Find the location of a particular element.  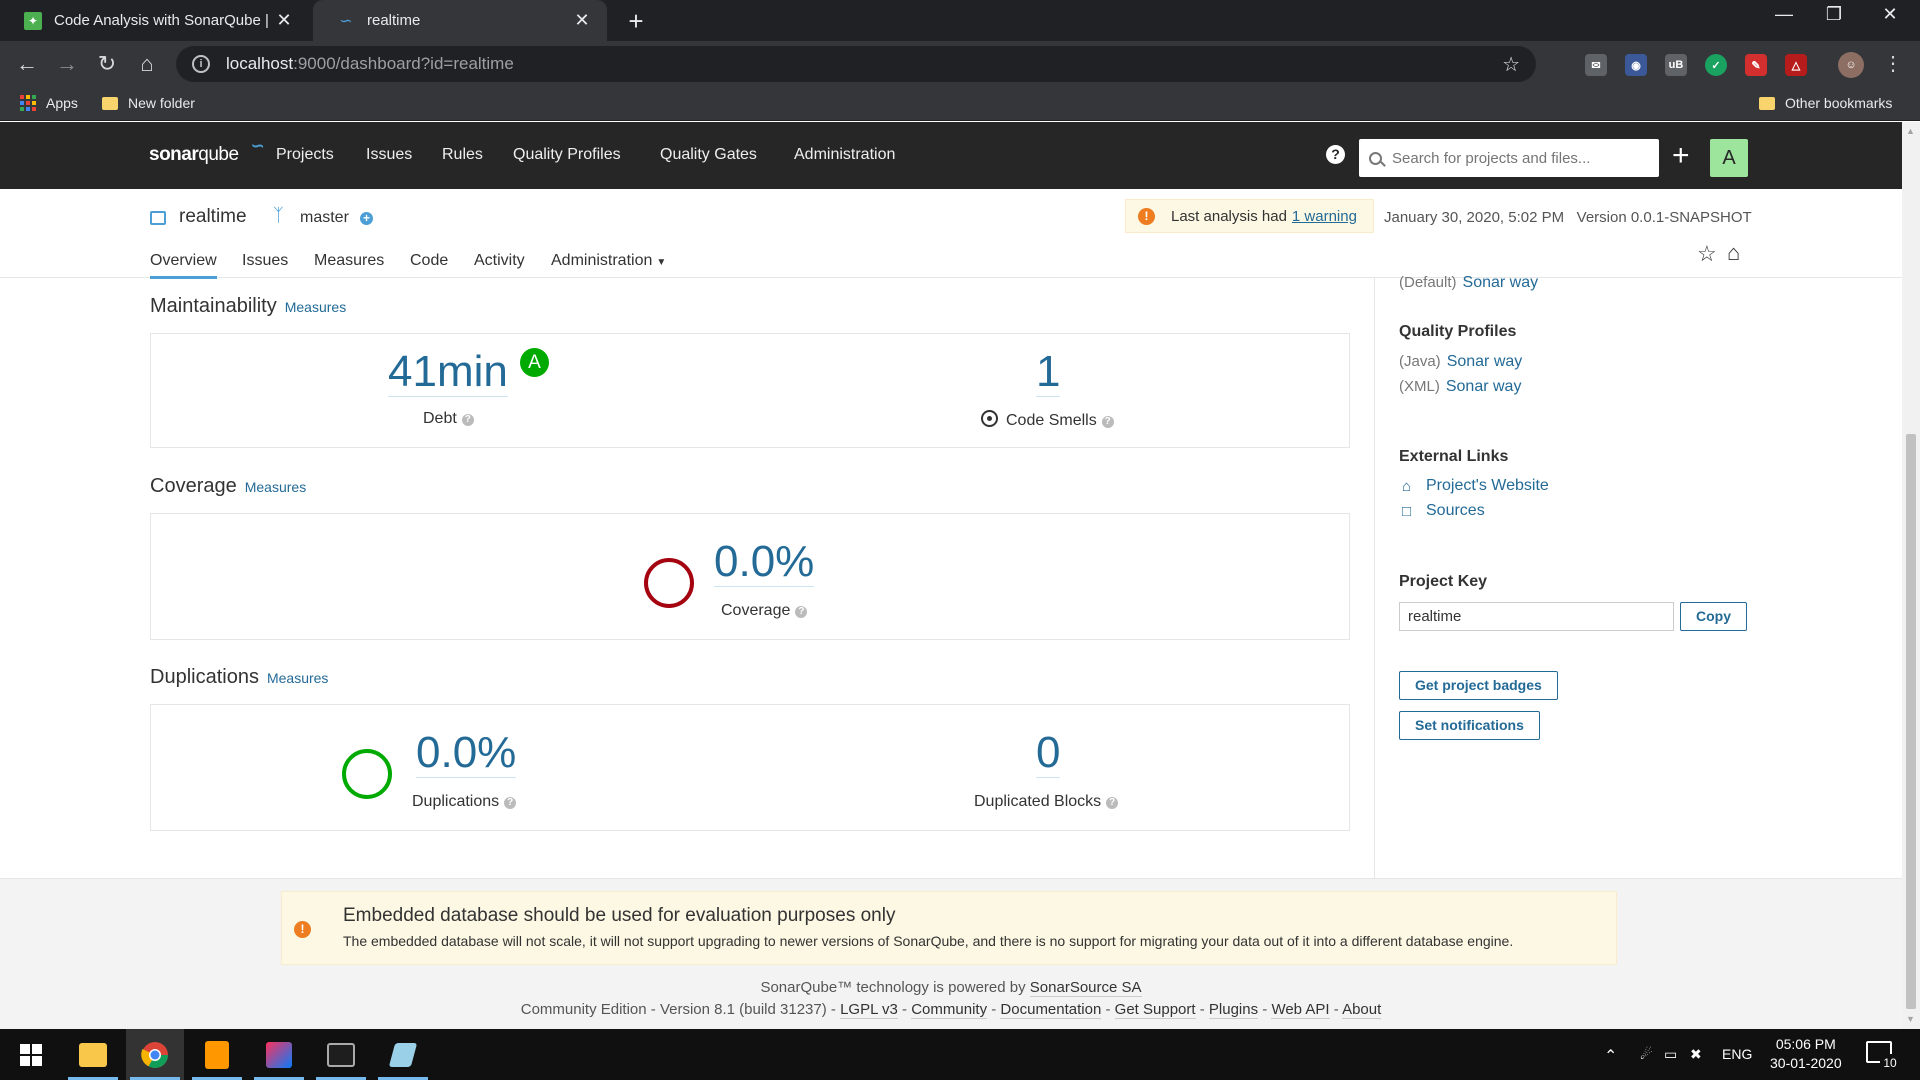

tab-activity: Activity is located at coordinates (499, 261).